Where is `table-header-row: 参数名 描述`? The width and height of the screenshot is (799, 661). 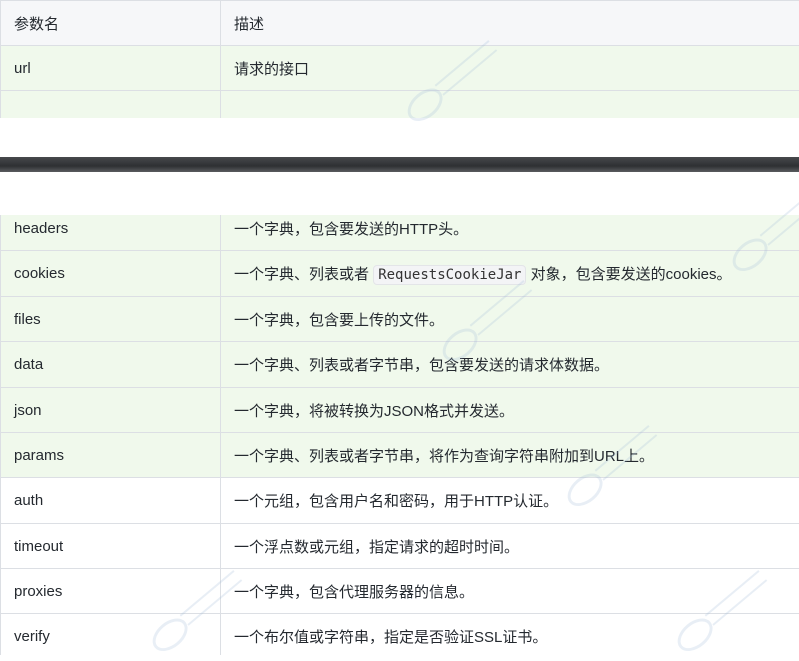 table-header-row: 参数名 描述 is located at coordinates (400, 23).